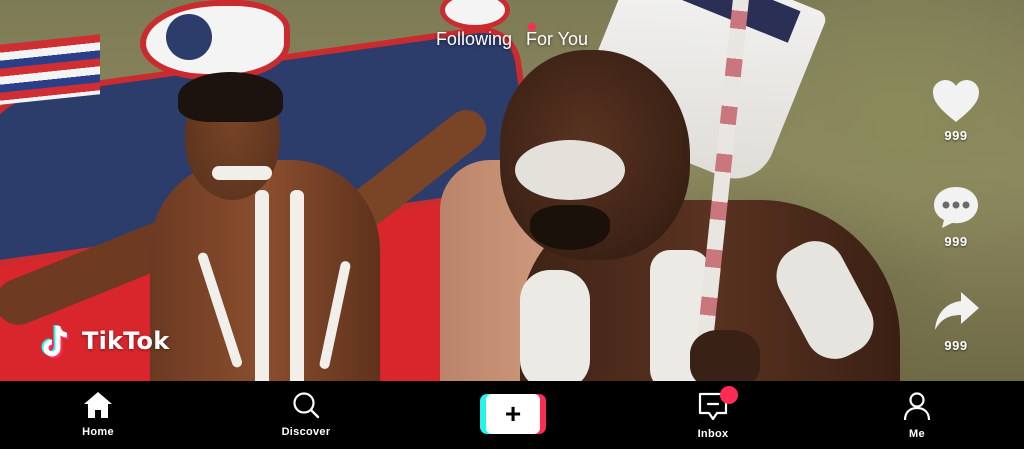 The height and width of the screenshot is (449, 1024). I want to click on search-icon, so click(306, 405).